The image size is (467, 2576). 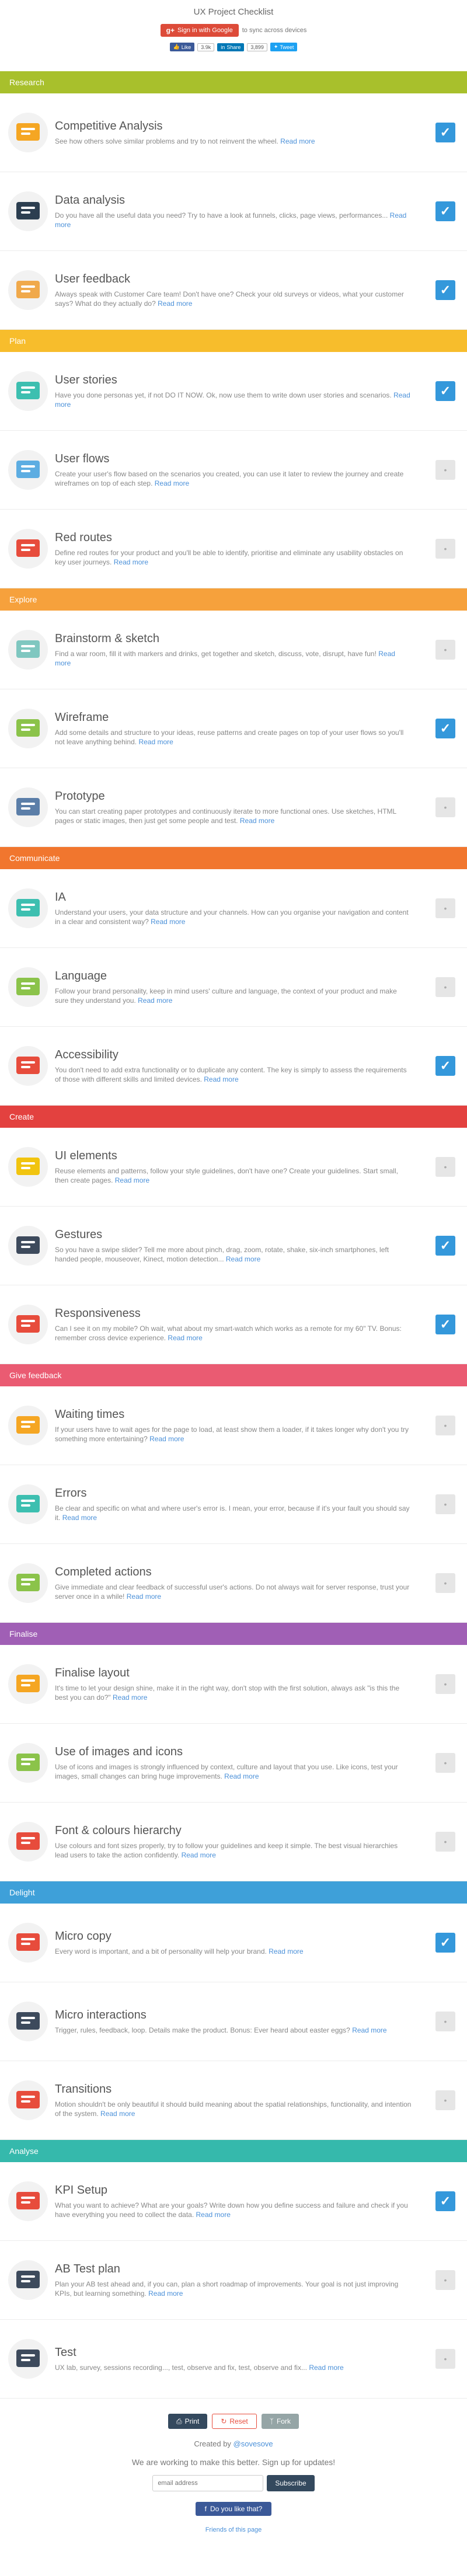 I want to click on like-button: f Do you like that?, so click(x=233, y=2509).